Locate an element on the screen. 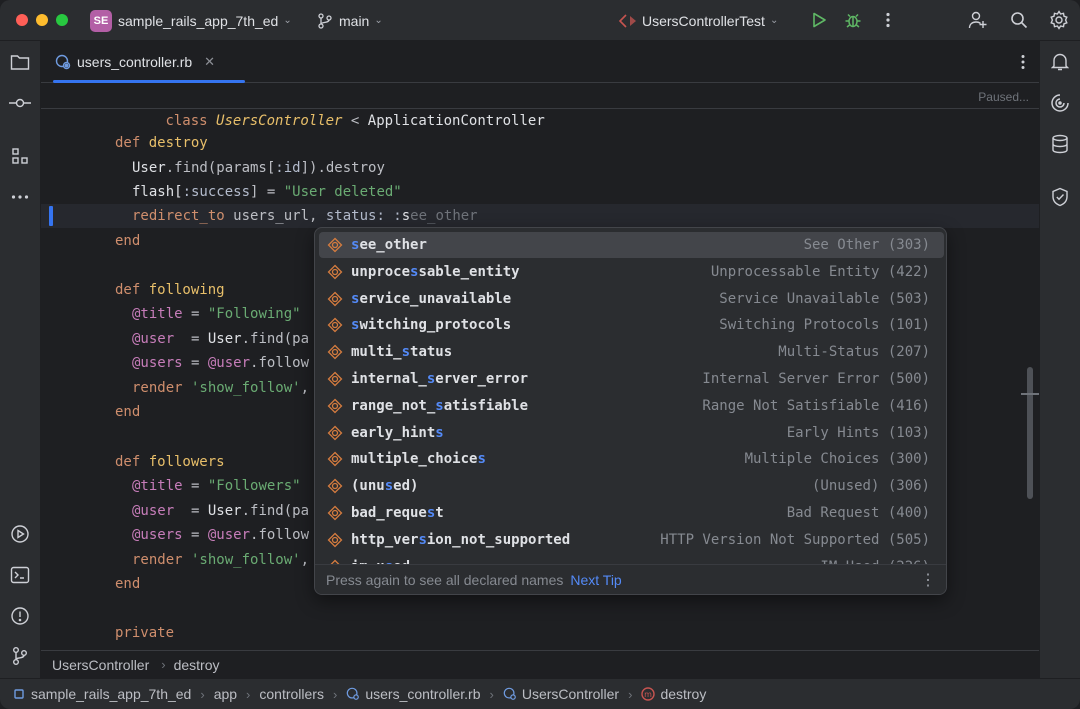 Image resolution: width=1080 pixels, height=709 pixels. code-token: flash[ is located at coordinates (157, 192).